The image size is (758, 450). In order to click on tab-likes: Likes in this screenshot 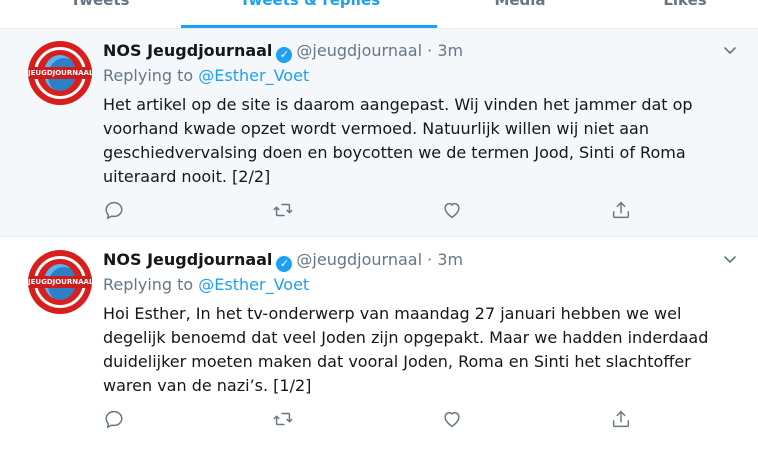, I will do `click(685, 6)`.